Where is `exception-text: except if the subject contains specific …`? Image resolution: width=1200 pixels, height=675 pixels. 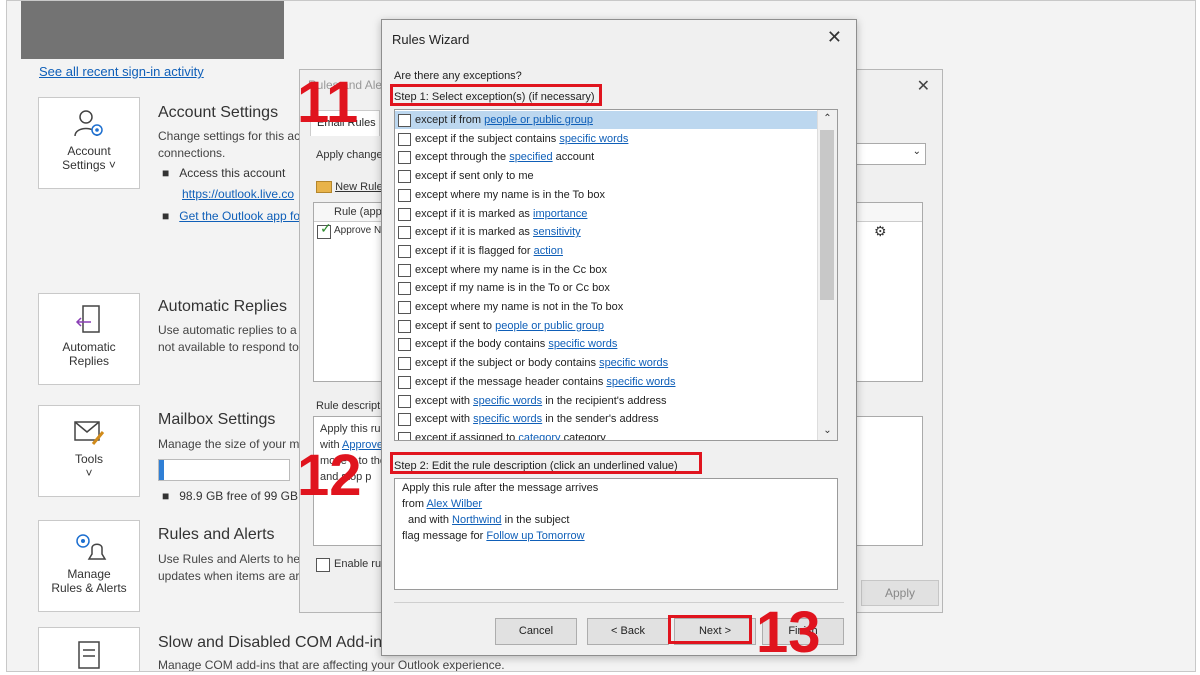
exception-text: except if the subject contains specific … is located at coordinates (522, 138).